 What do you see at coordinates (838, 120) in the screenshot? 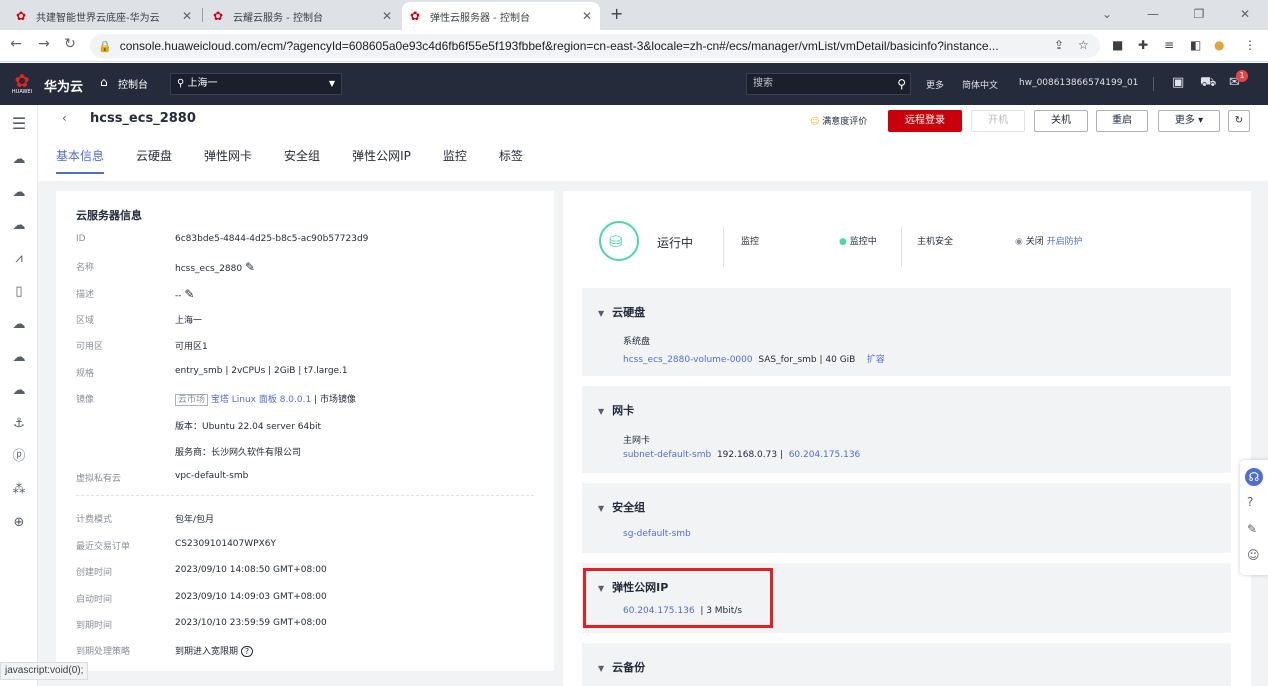
I see `satisfaction-link: ☺ 满意度评价` at bounding box center [838, 120].